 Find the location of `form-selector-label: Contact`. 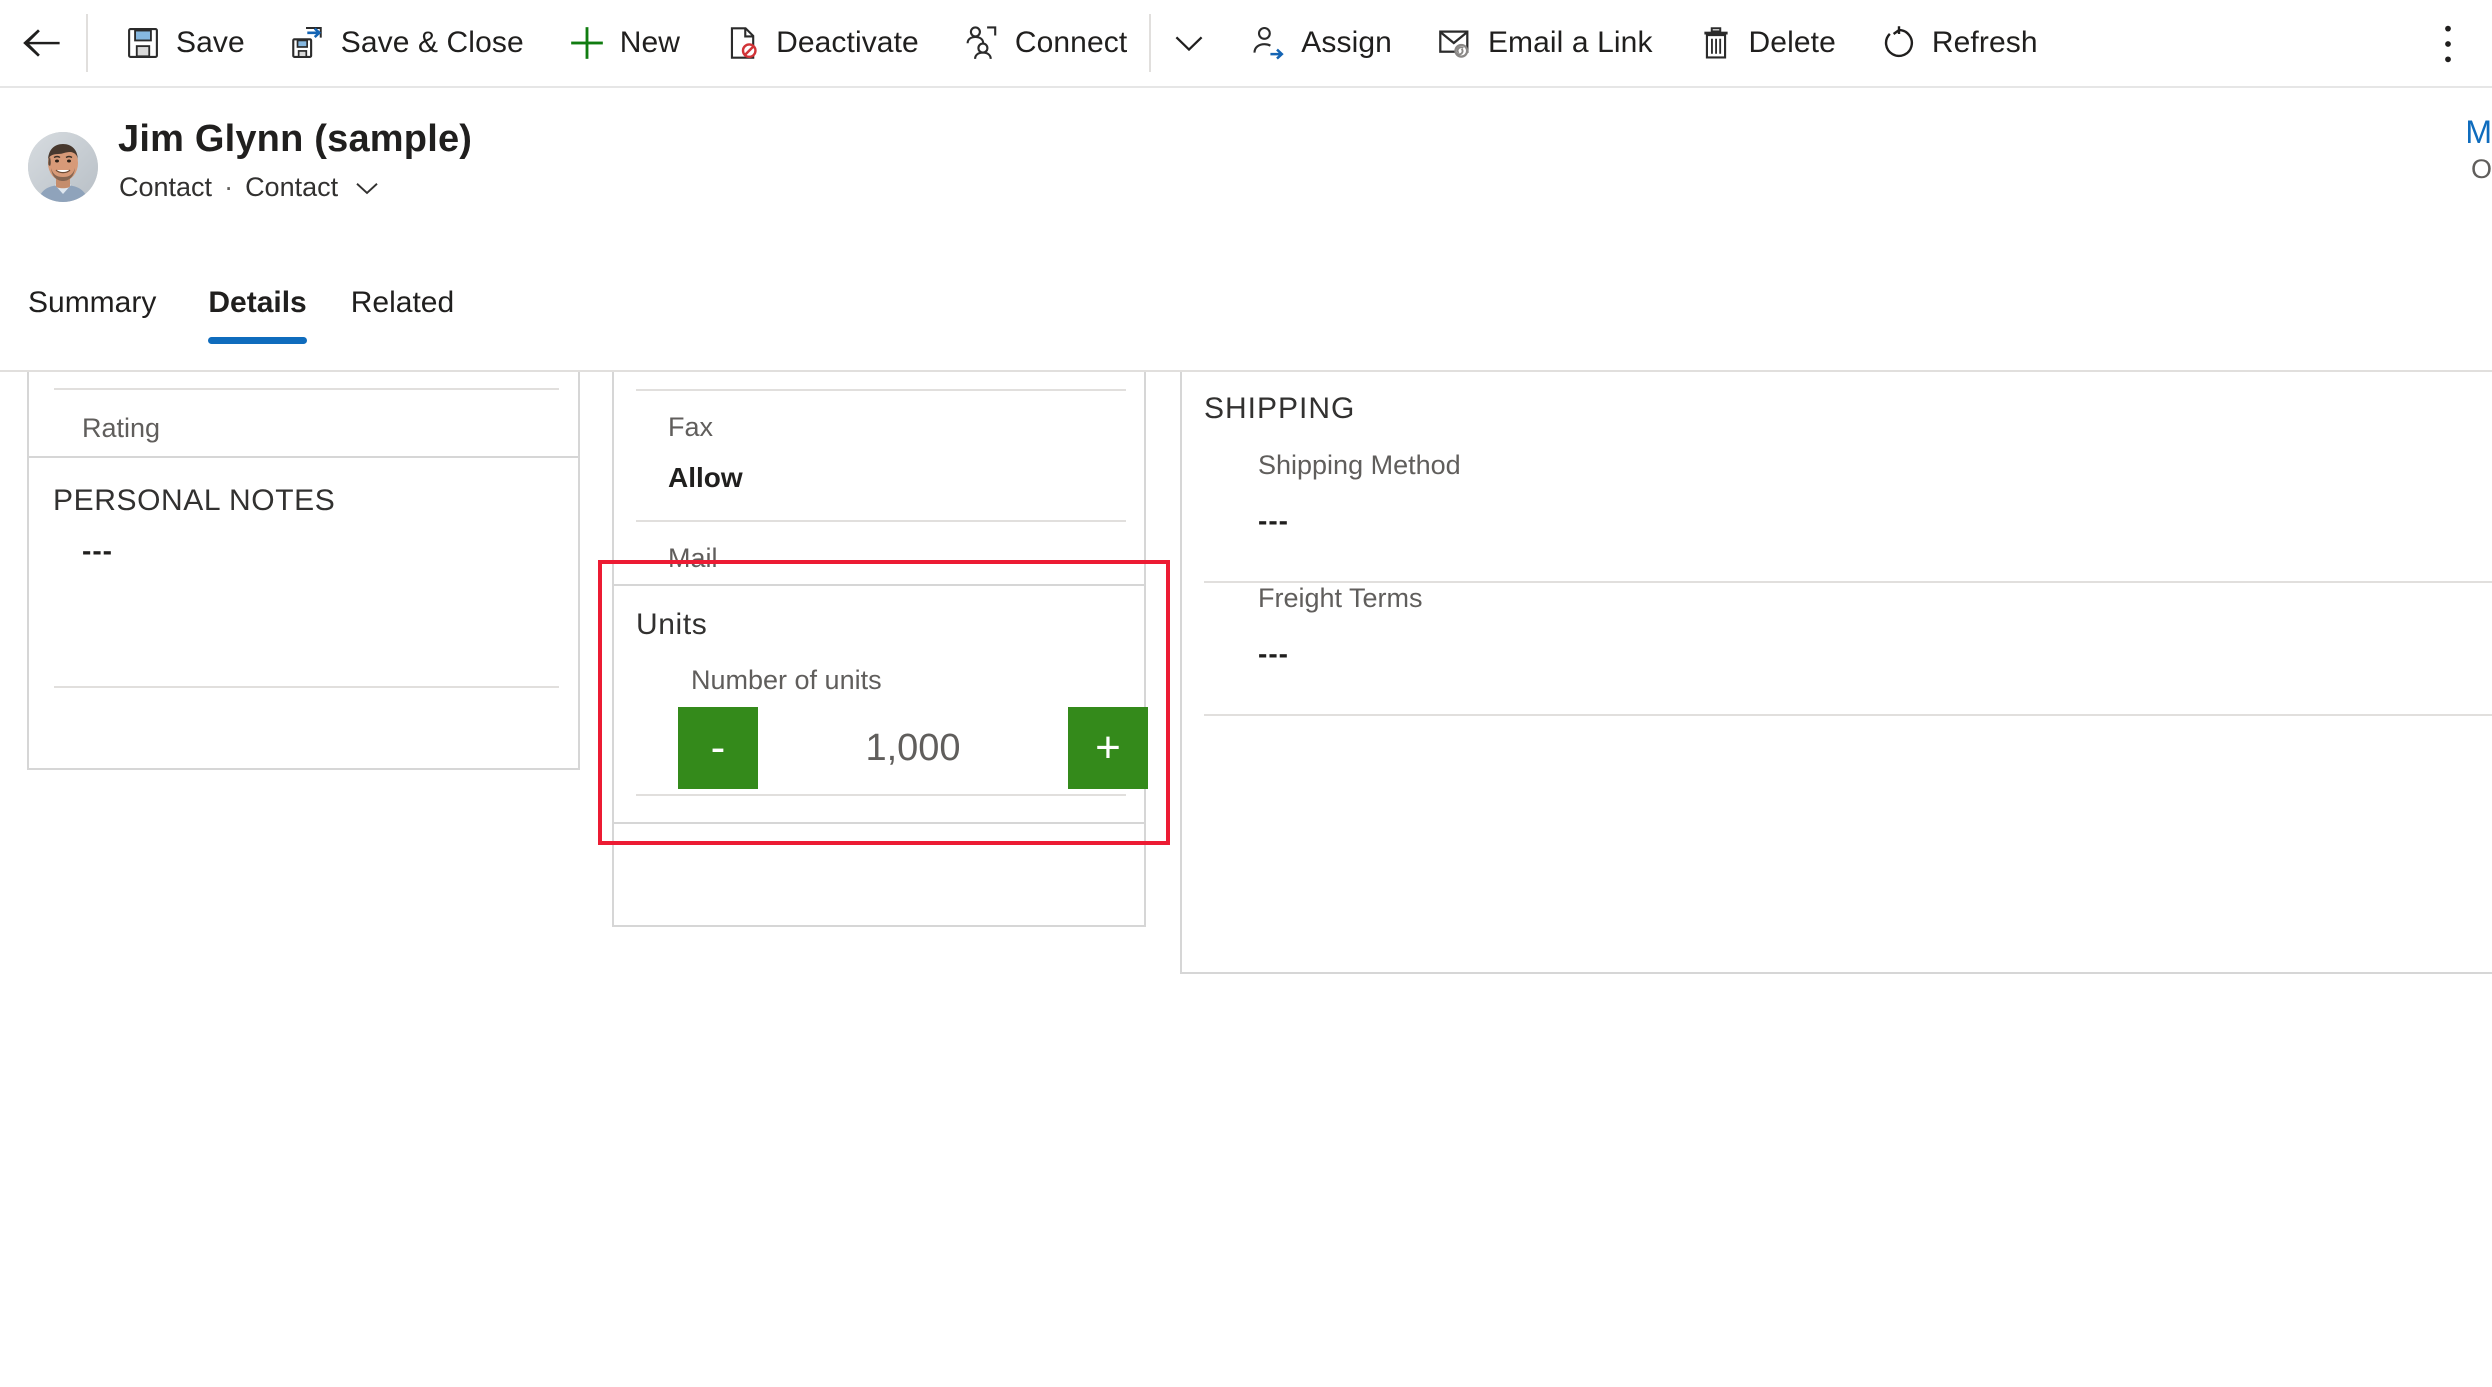

form-selector-label: Contact is located at coordinates (291, 187).